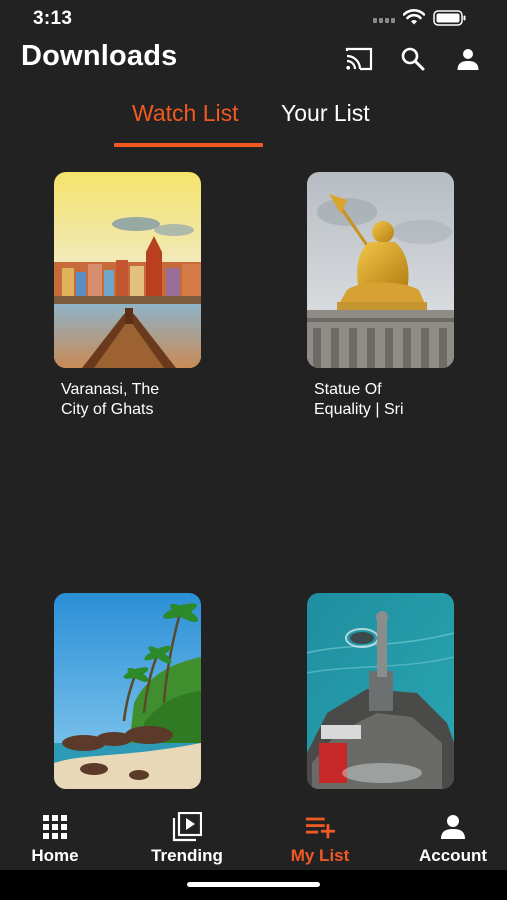 The width and height of the screenshot is (507, 900). I want to click on wifi-icon, so click(414, 17).